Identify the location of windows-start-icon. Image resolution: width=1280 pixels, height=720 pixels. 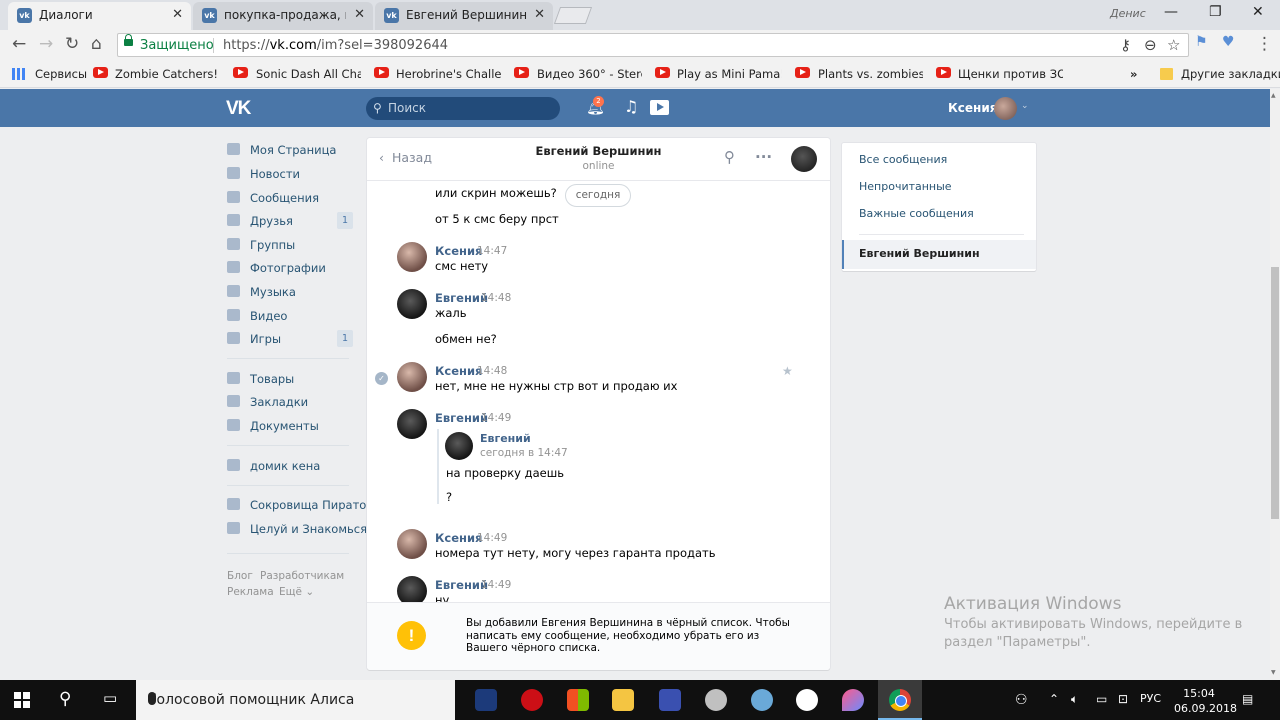
(22, 700).